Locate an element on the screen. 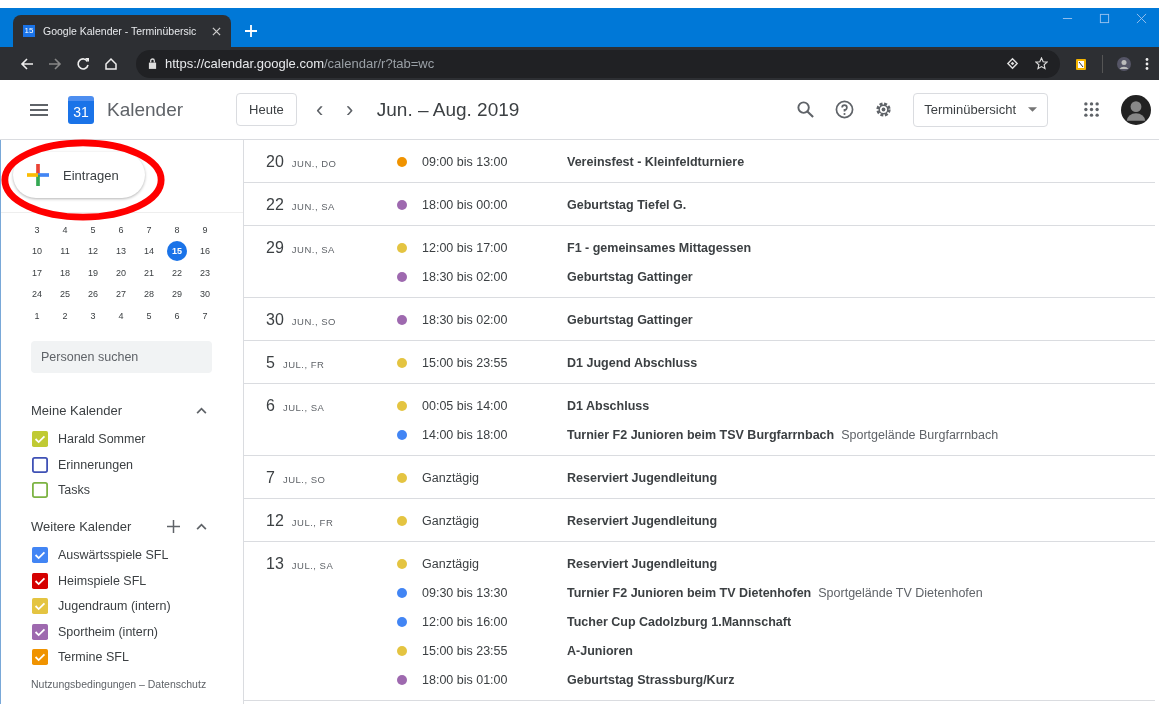  event-title: F1 - gemeinsames Mittagessen is located at coordinates (659, 247).